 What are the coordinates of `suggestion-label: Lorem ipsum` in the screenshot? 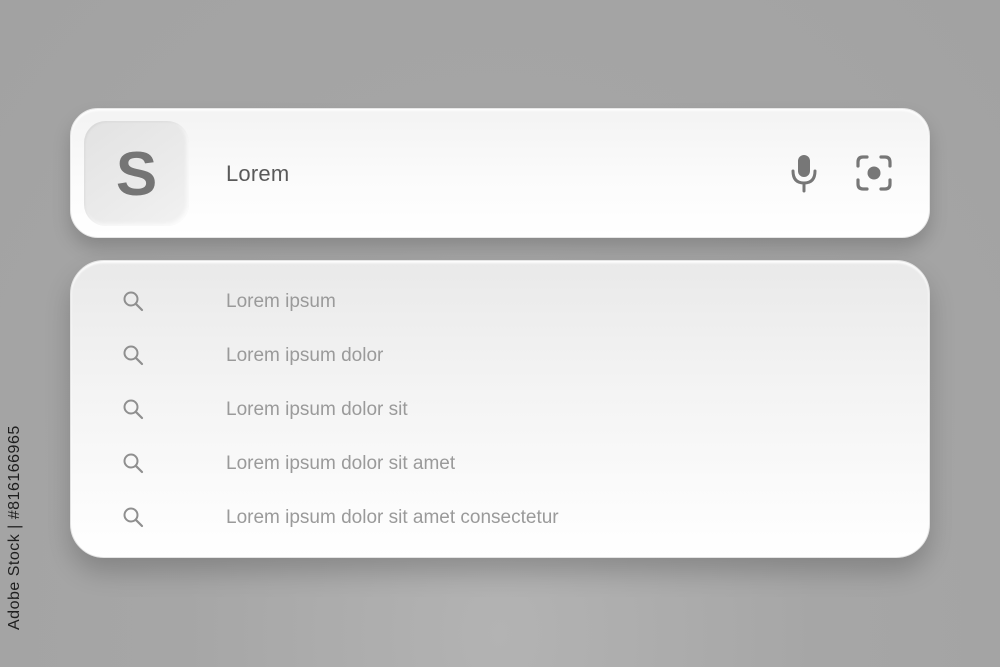 It's located at (281, 301).